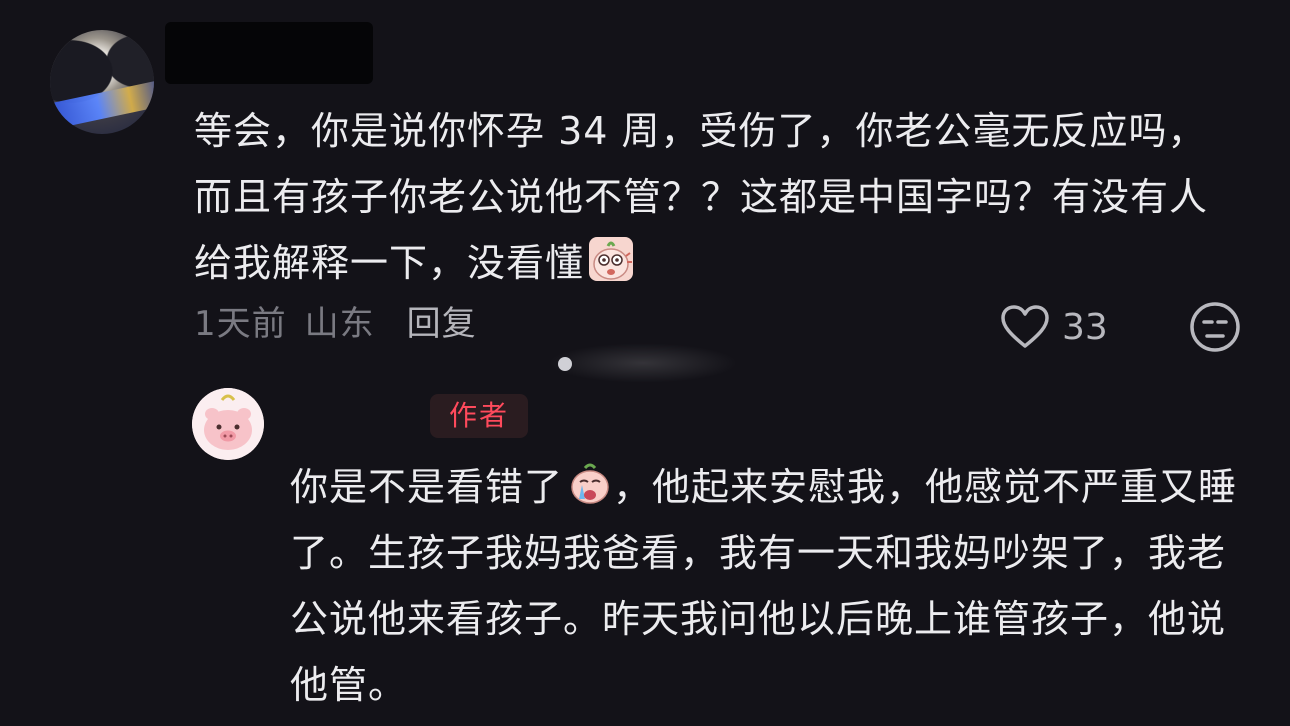  I want to click on confused-face-sticker-icon, so click(611, 259).